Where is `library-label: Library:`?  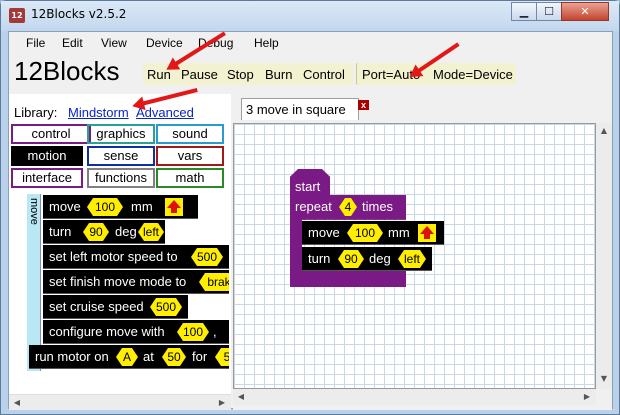 library-label: Library: is located at coordinates (36, 112).